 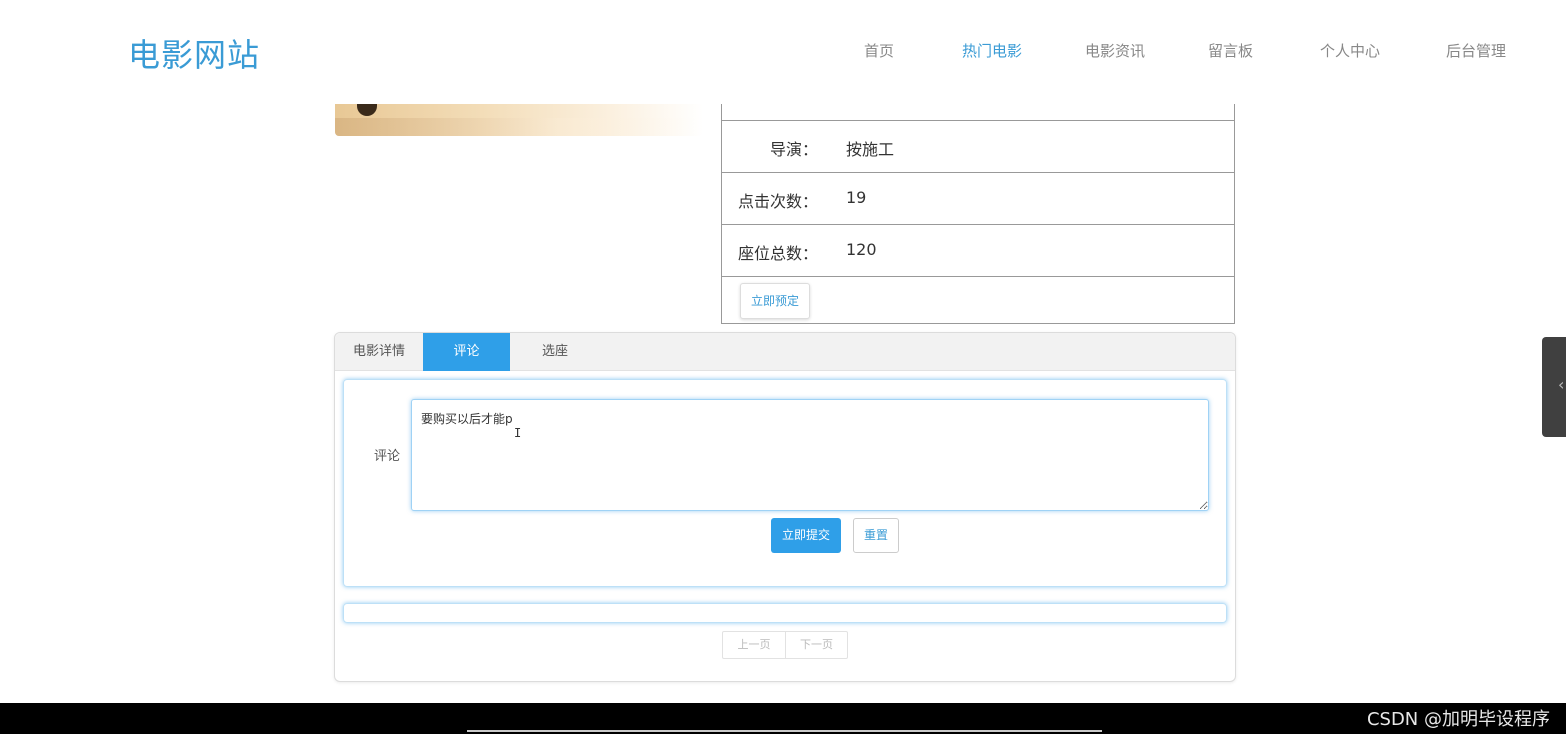 I want to click on nav-movie-news: 电影资讯, so click(x=1115, y=50).